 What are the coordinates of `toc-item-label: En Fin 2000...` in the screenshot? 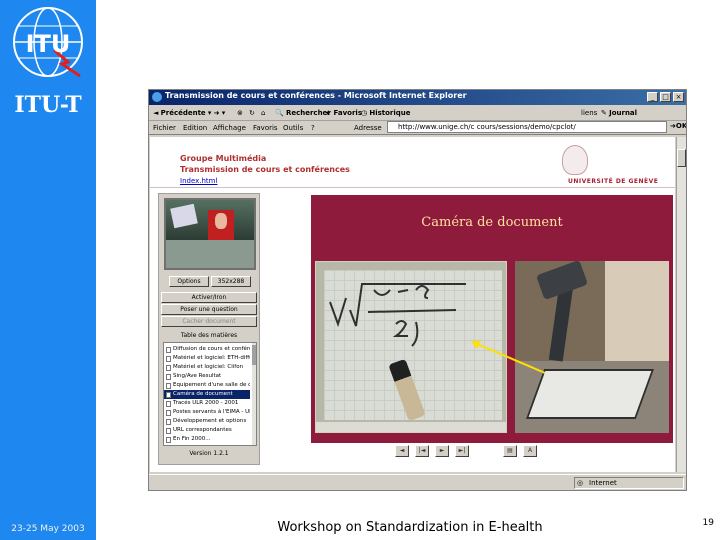 It's located at (192, 439).